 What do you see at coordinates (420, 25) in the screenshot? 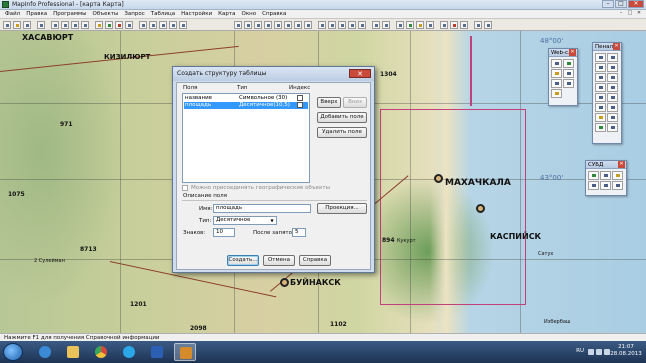
I see `ruler-icon` at bounding box center [420, 25].